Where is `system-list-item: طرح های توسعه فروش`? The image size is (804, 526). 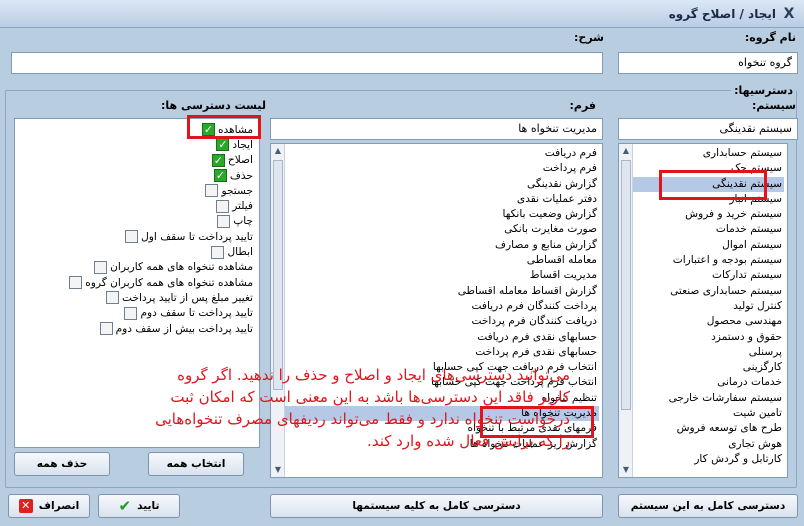
system-list-item: طرح های توسعه فروش is located at coordinates (708, 428).